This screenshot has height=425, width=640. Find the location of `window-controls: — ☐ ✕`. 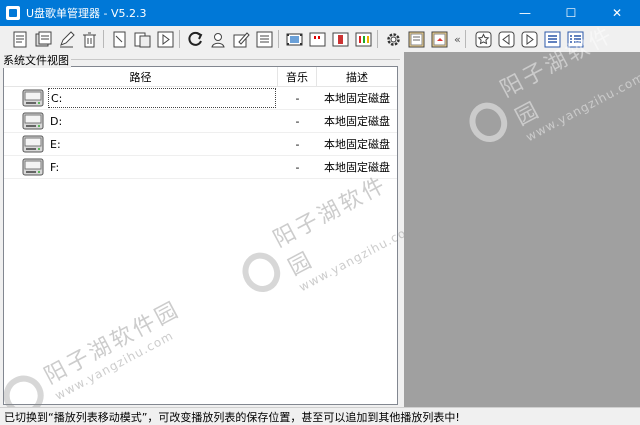

window-controls: — ☐ ✕ is located at coordinates (571, 13).